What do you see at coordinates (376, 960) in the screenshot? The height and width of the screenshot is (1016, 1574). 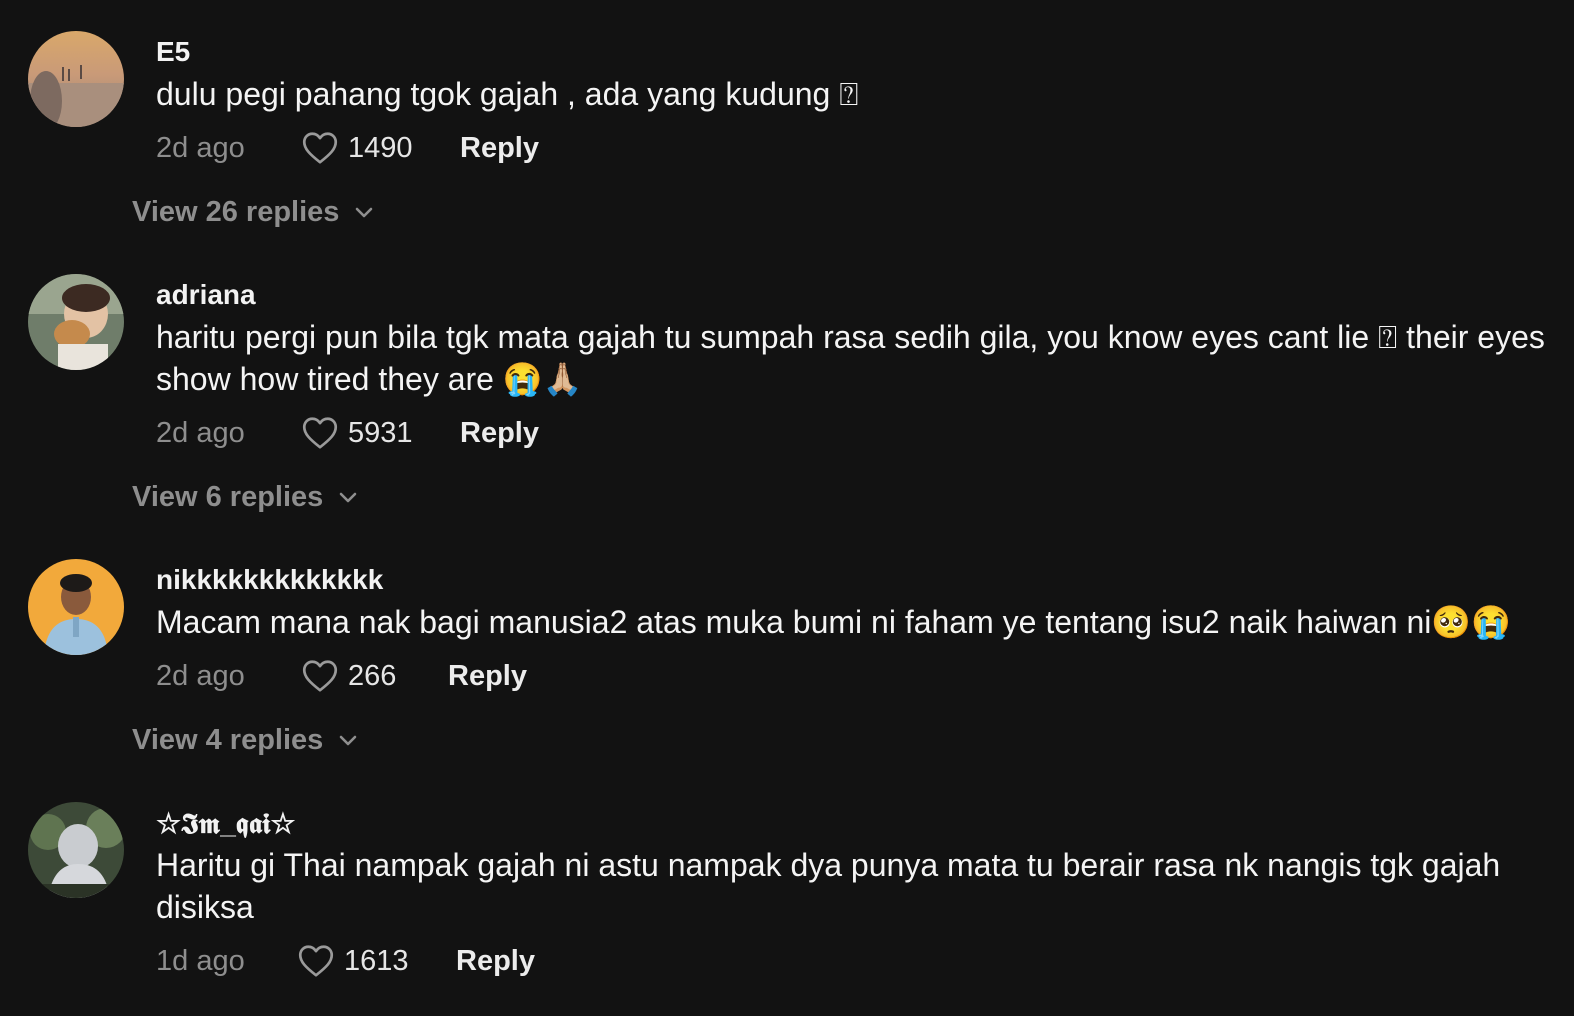 I see `like-count: 1613` at bounding box center [376, 960].